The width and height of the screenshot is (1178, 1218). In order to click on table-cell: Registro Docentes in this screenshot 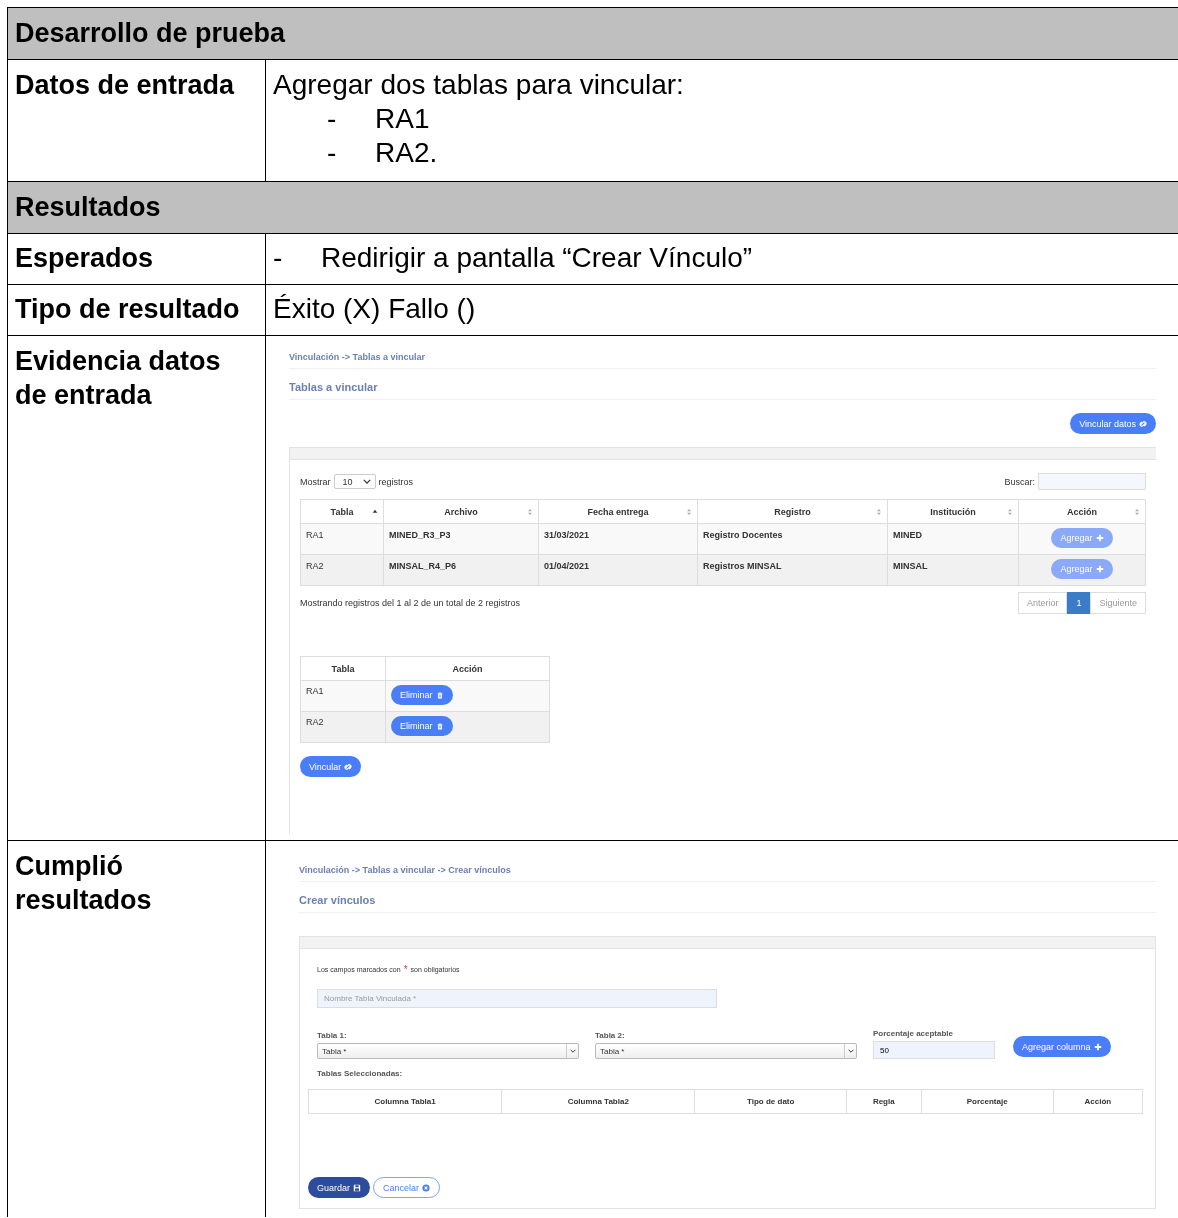, I will do `click(792, 539)`.